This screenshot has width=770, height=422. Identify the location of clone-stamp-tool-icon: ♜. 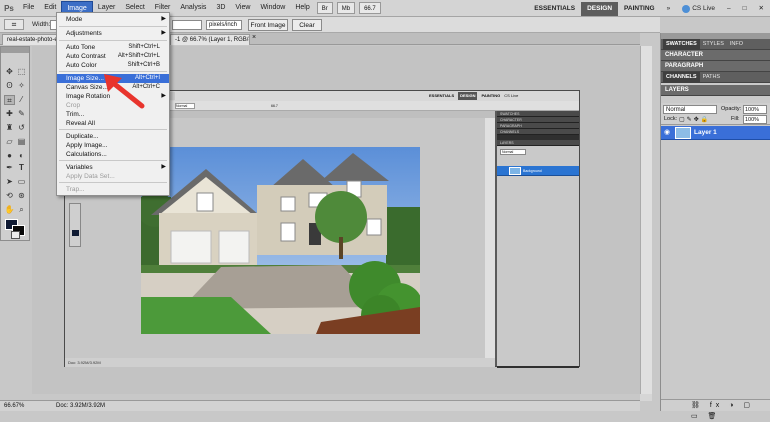
(9, 128).